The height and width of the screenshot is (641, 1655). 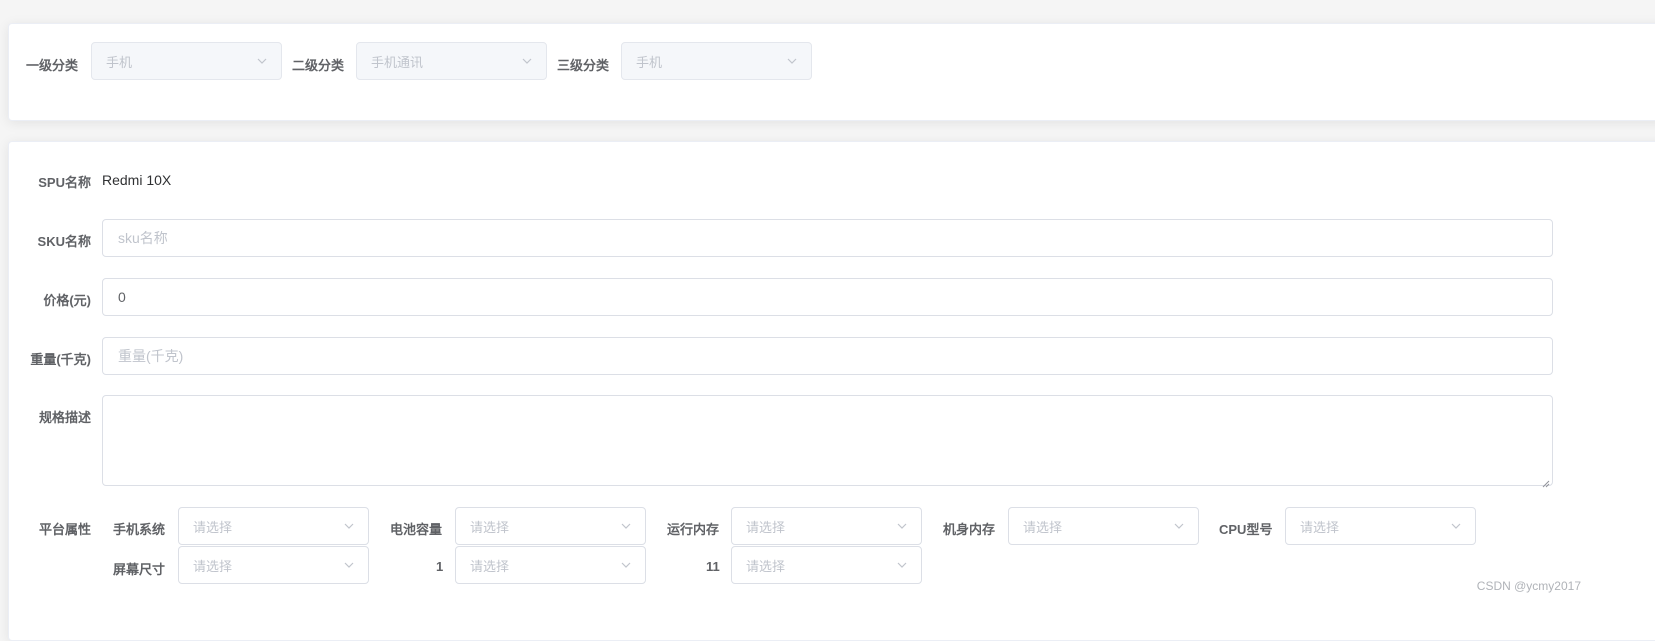 What do you see at coordinates (827, 297) in the screenshot?
I see `price-input: 0` at bounding box center [827, 297].